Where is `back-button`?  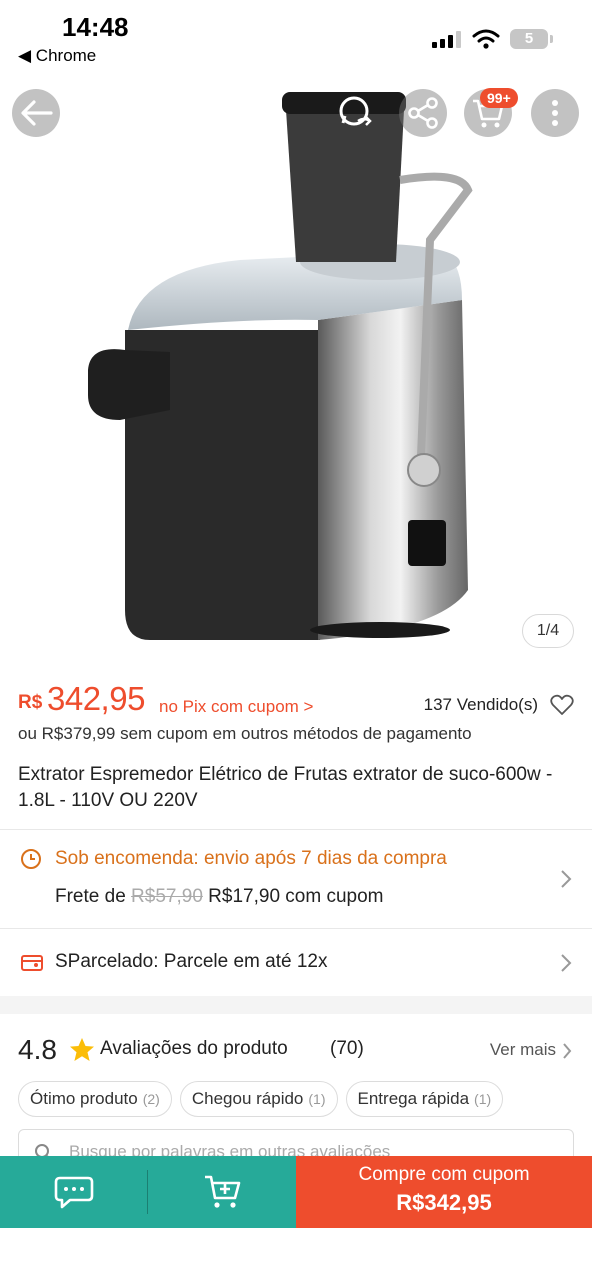
back-button is located at coordinates (36, 113).